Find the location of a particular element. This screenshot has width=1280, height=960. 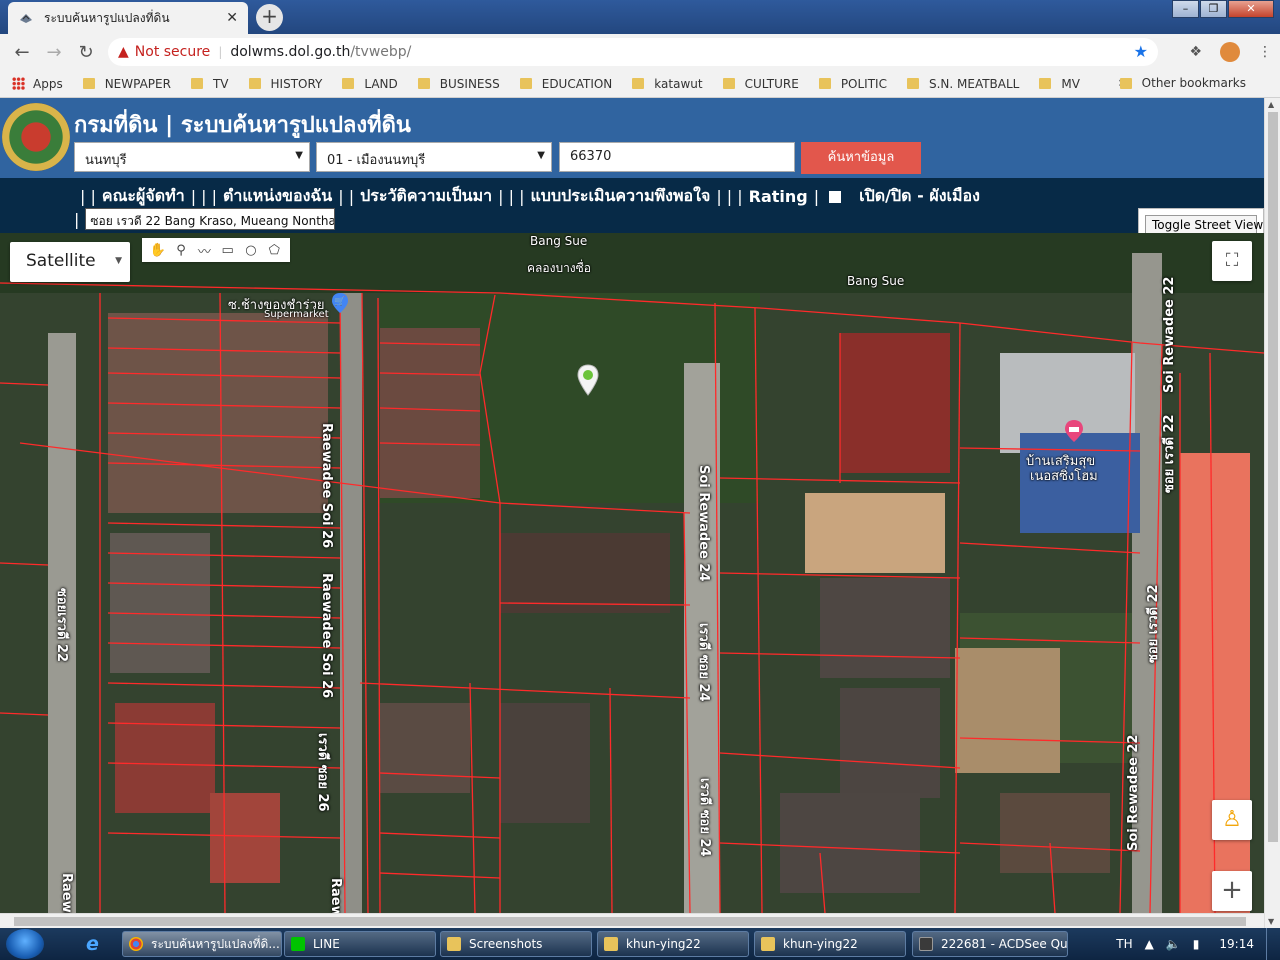

internet-explorer-icon: e is located at coordinates (92, 944).